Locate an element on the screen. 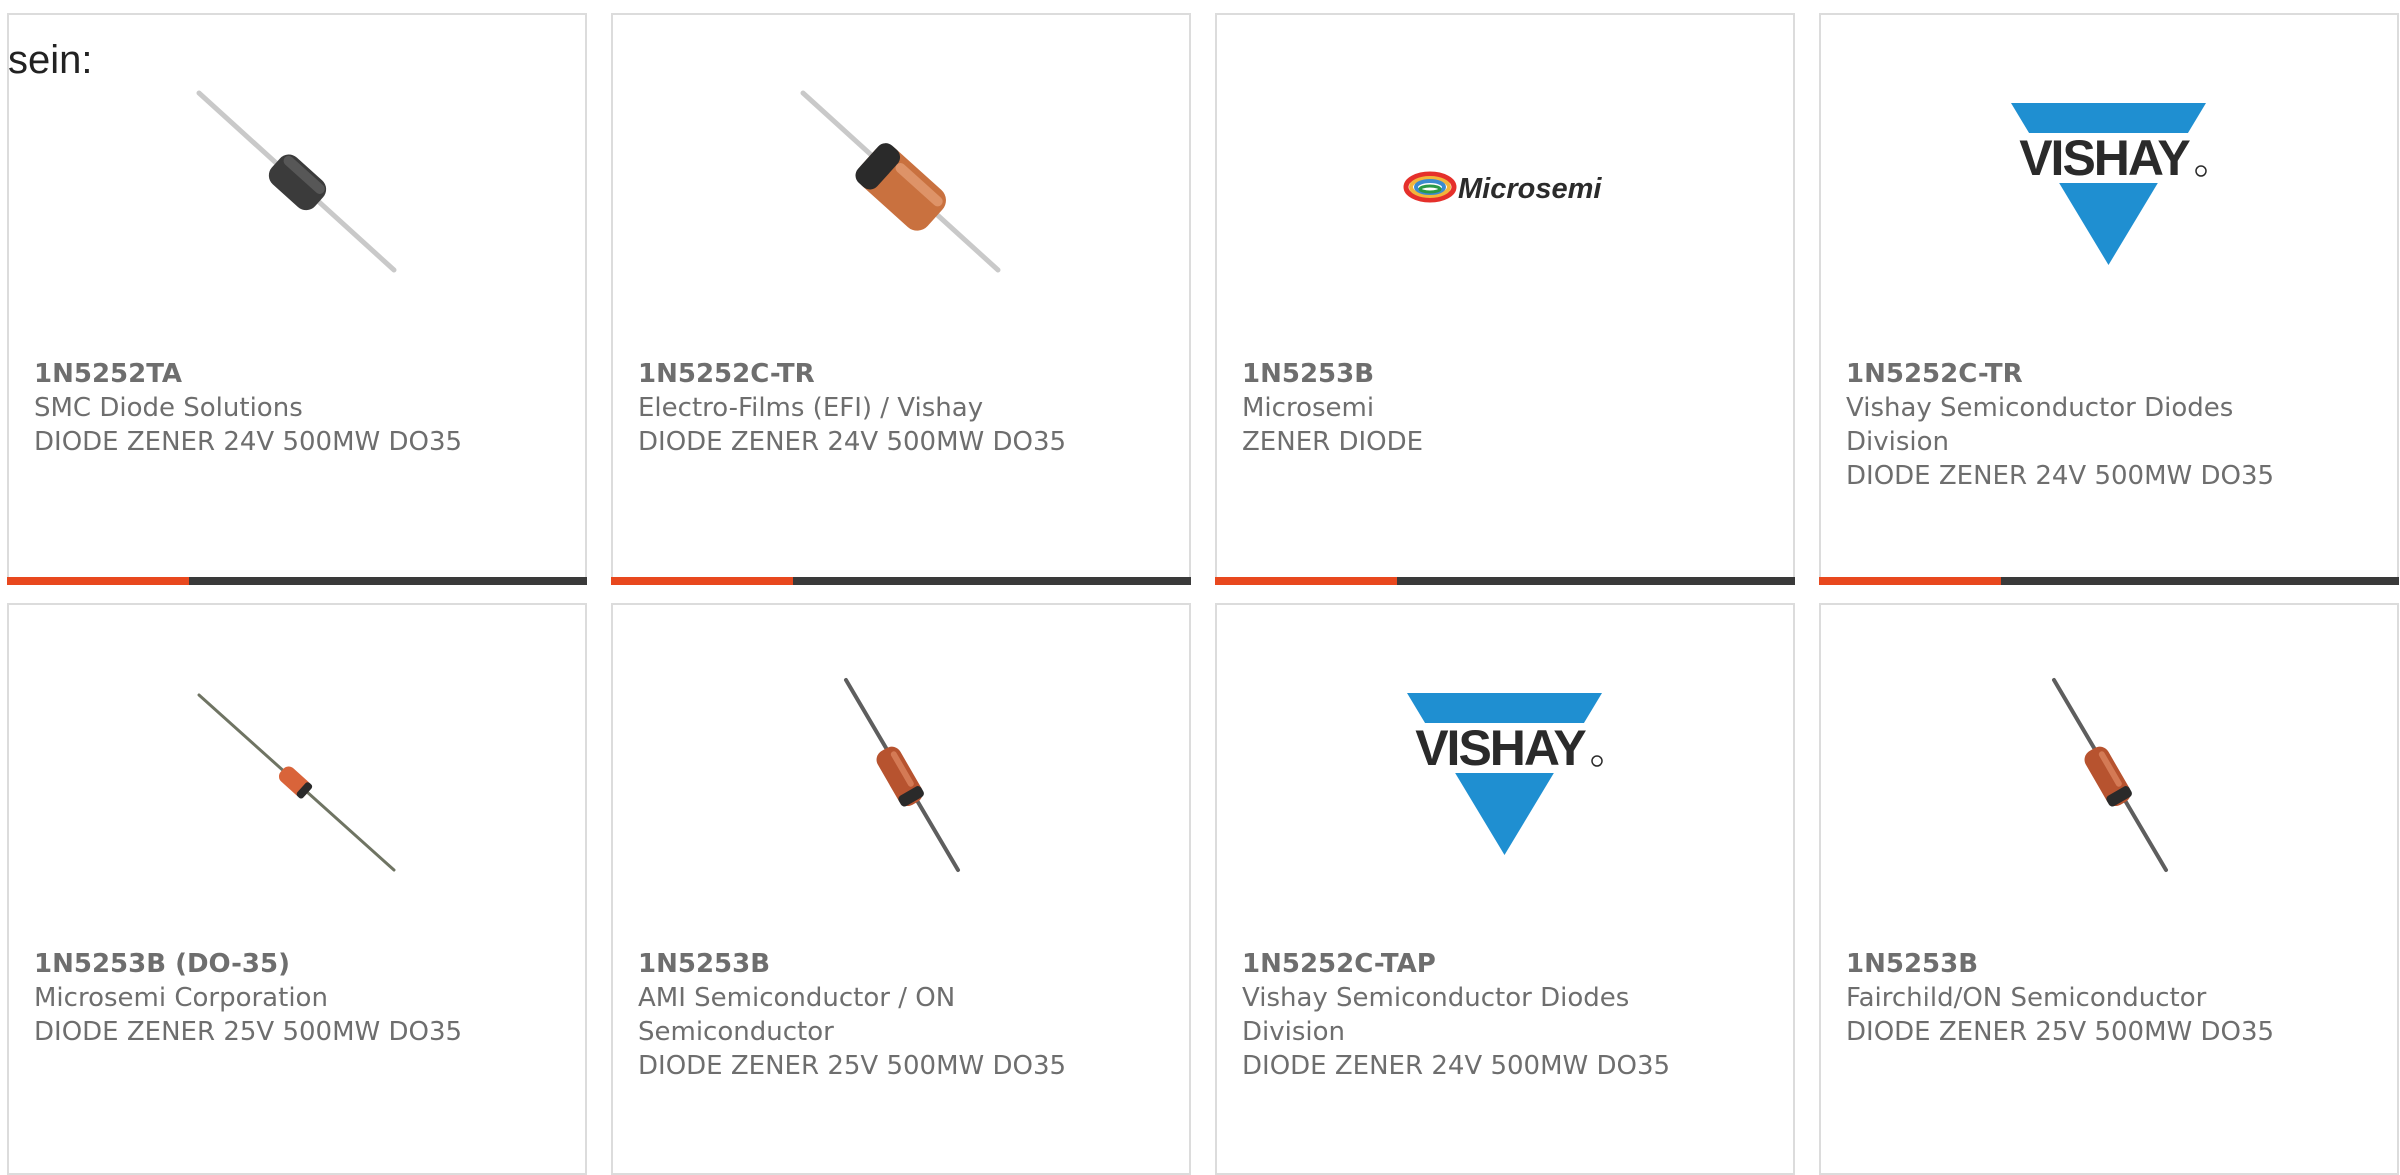 Image resolution: width=2400 pixels, height=1175 pixels. diode-black-band-icon is located at coordinates (296, 187).